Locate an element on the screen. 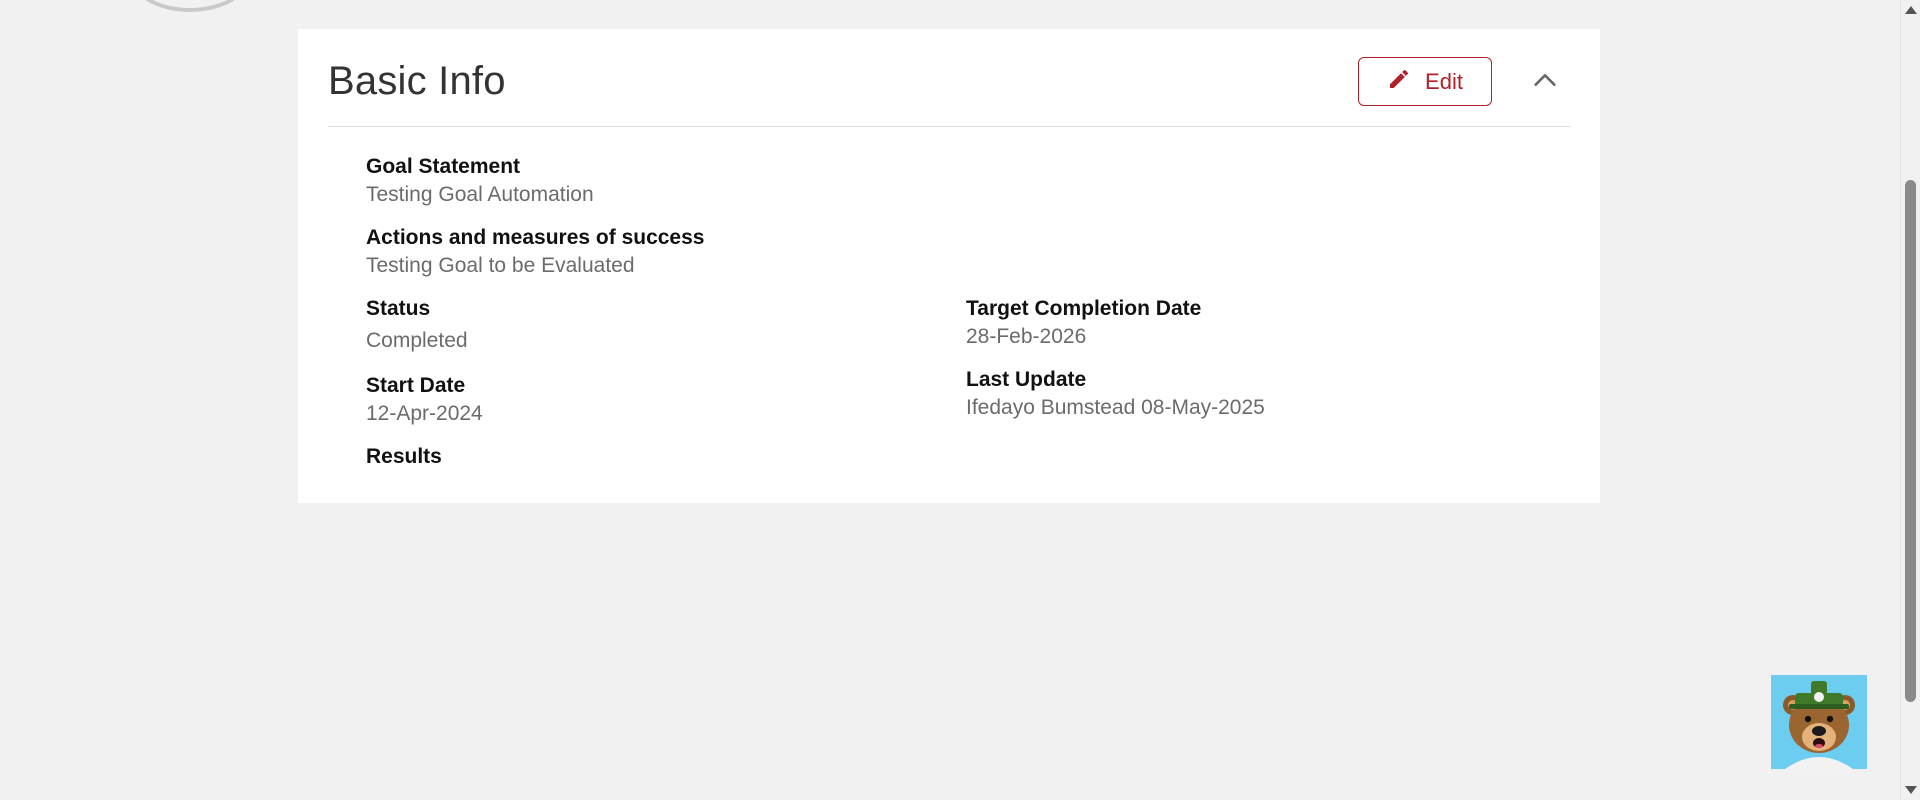 This screenshot has width=1920, height=800. bear-mascot-icon is located at coordinates (1819, 722).